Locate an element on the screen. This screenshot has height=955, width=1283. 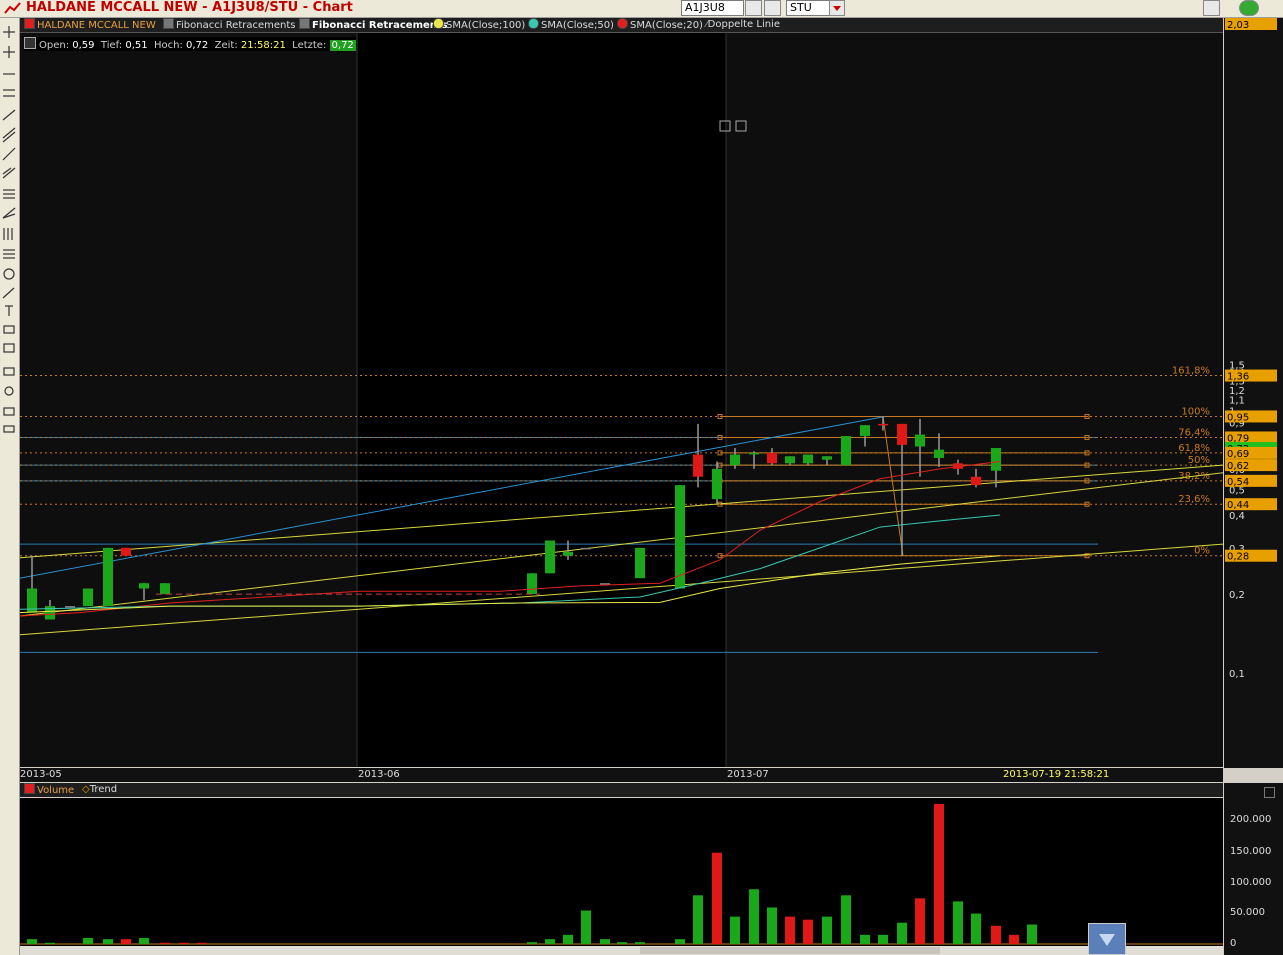
last-label: Letzte: is located at coordinates (309, 45).